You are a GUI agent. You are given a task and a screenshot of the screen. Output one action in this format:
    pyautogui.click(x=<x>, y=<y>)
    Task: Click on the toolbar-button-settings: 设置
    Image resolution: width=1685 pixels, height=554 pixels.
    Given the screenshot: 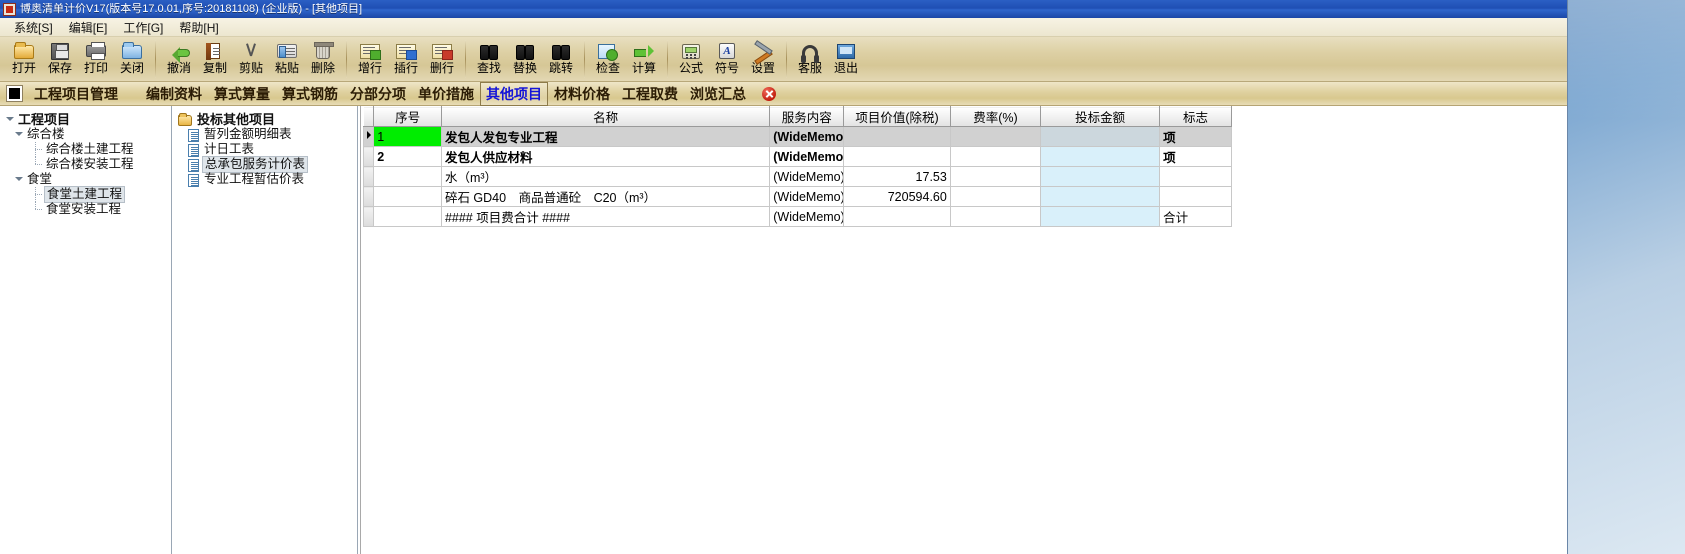 What is the action you would take?
    pyautogui.click(x=763, y=60)
    